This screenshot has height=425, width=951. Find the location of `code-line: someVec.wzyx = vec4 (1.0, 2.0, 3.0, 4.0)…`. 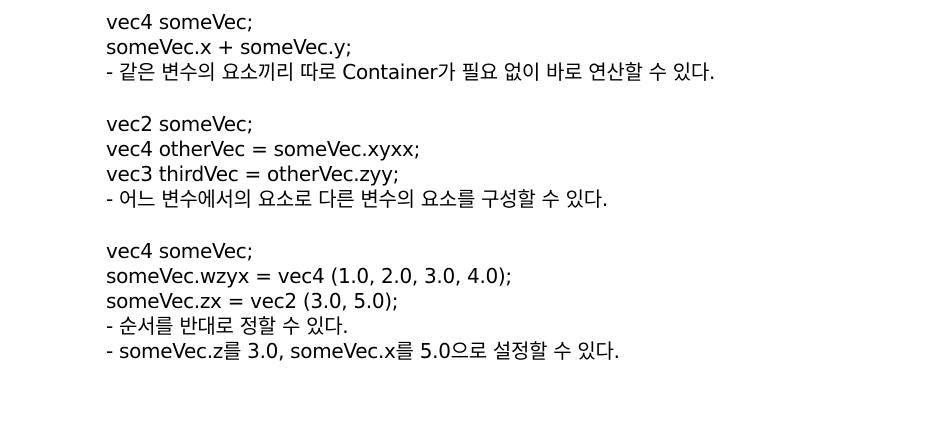

code-line: someVec.wzyx = vec4 (1.0, 2.0, 3.0, 4.0)… is located at coordinates (309, 276).